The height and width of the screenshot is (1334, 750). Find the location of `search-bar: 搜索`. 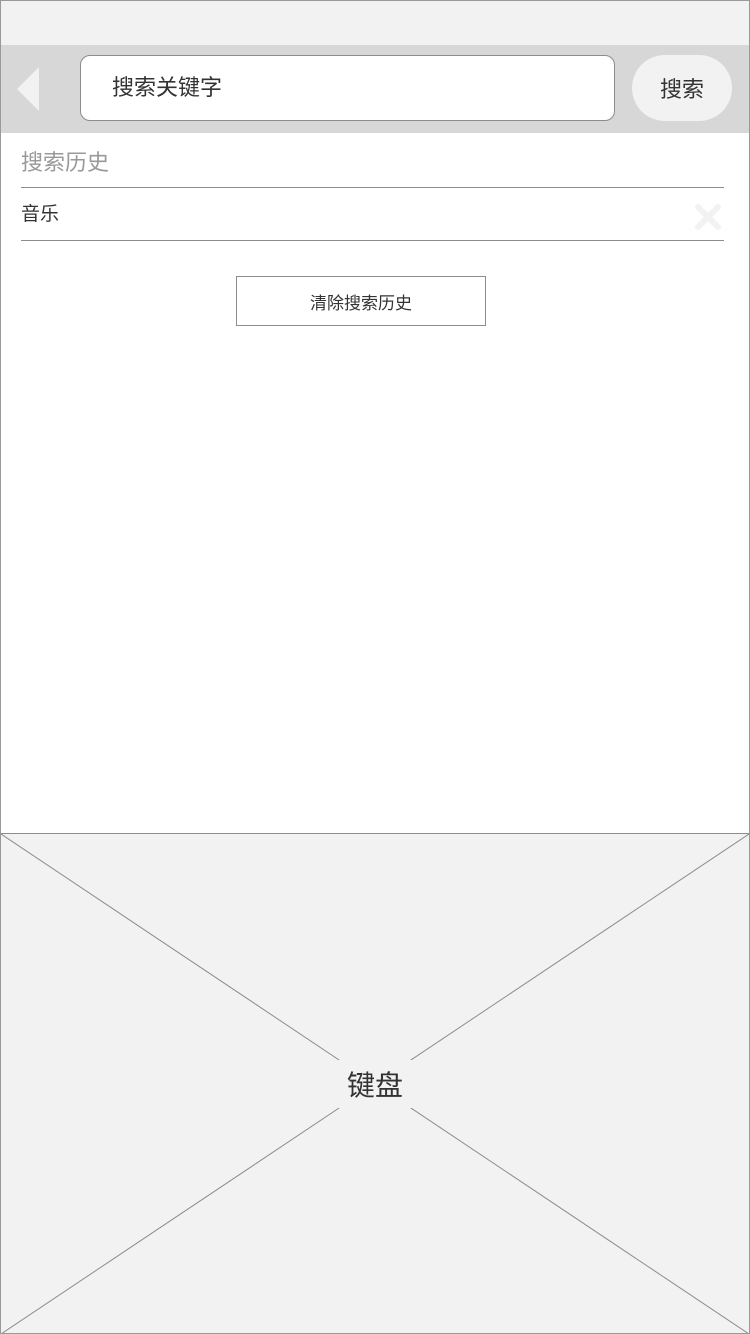

search-bar: 搜索 is located at coordinates (375, 89).